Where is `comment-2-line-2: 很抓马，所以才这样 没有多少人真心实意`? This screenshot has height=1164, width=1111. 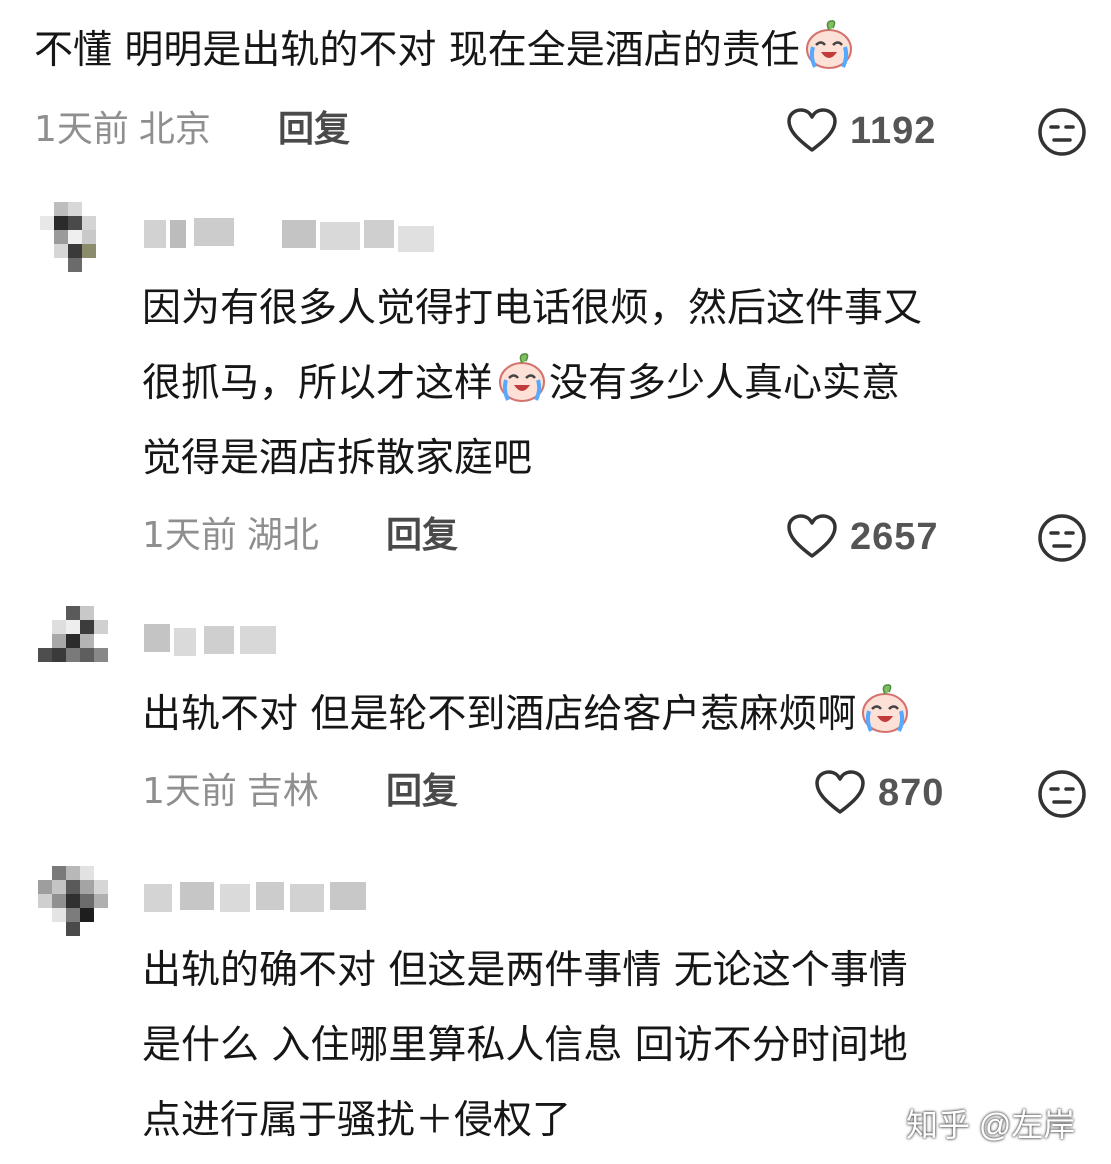 comment-2-line-2: 很抓马，所以才这样 没有多少人真心实意 is located at coordinates (521, 383).